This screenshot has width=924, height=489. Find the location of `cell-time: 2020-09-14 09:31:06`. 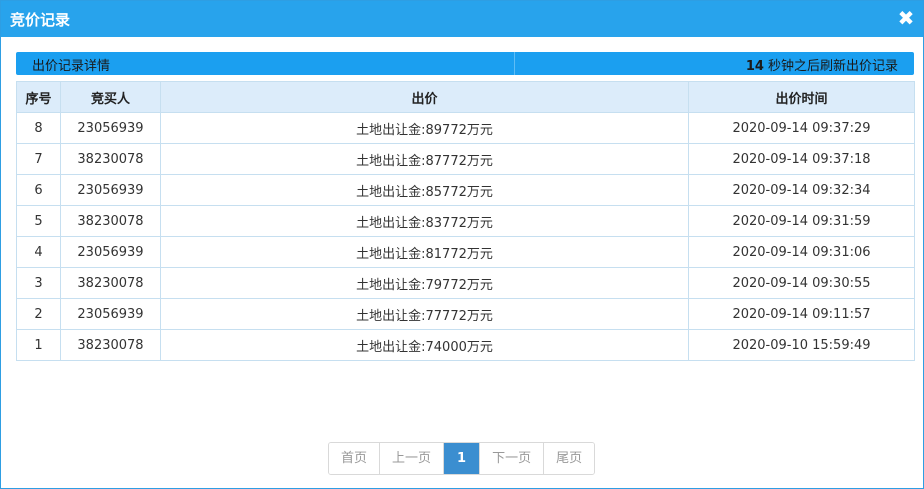

cell-time: 2020-09-14 09:31:06 is located at coordinates (801, 252).